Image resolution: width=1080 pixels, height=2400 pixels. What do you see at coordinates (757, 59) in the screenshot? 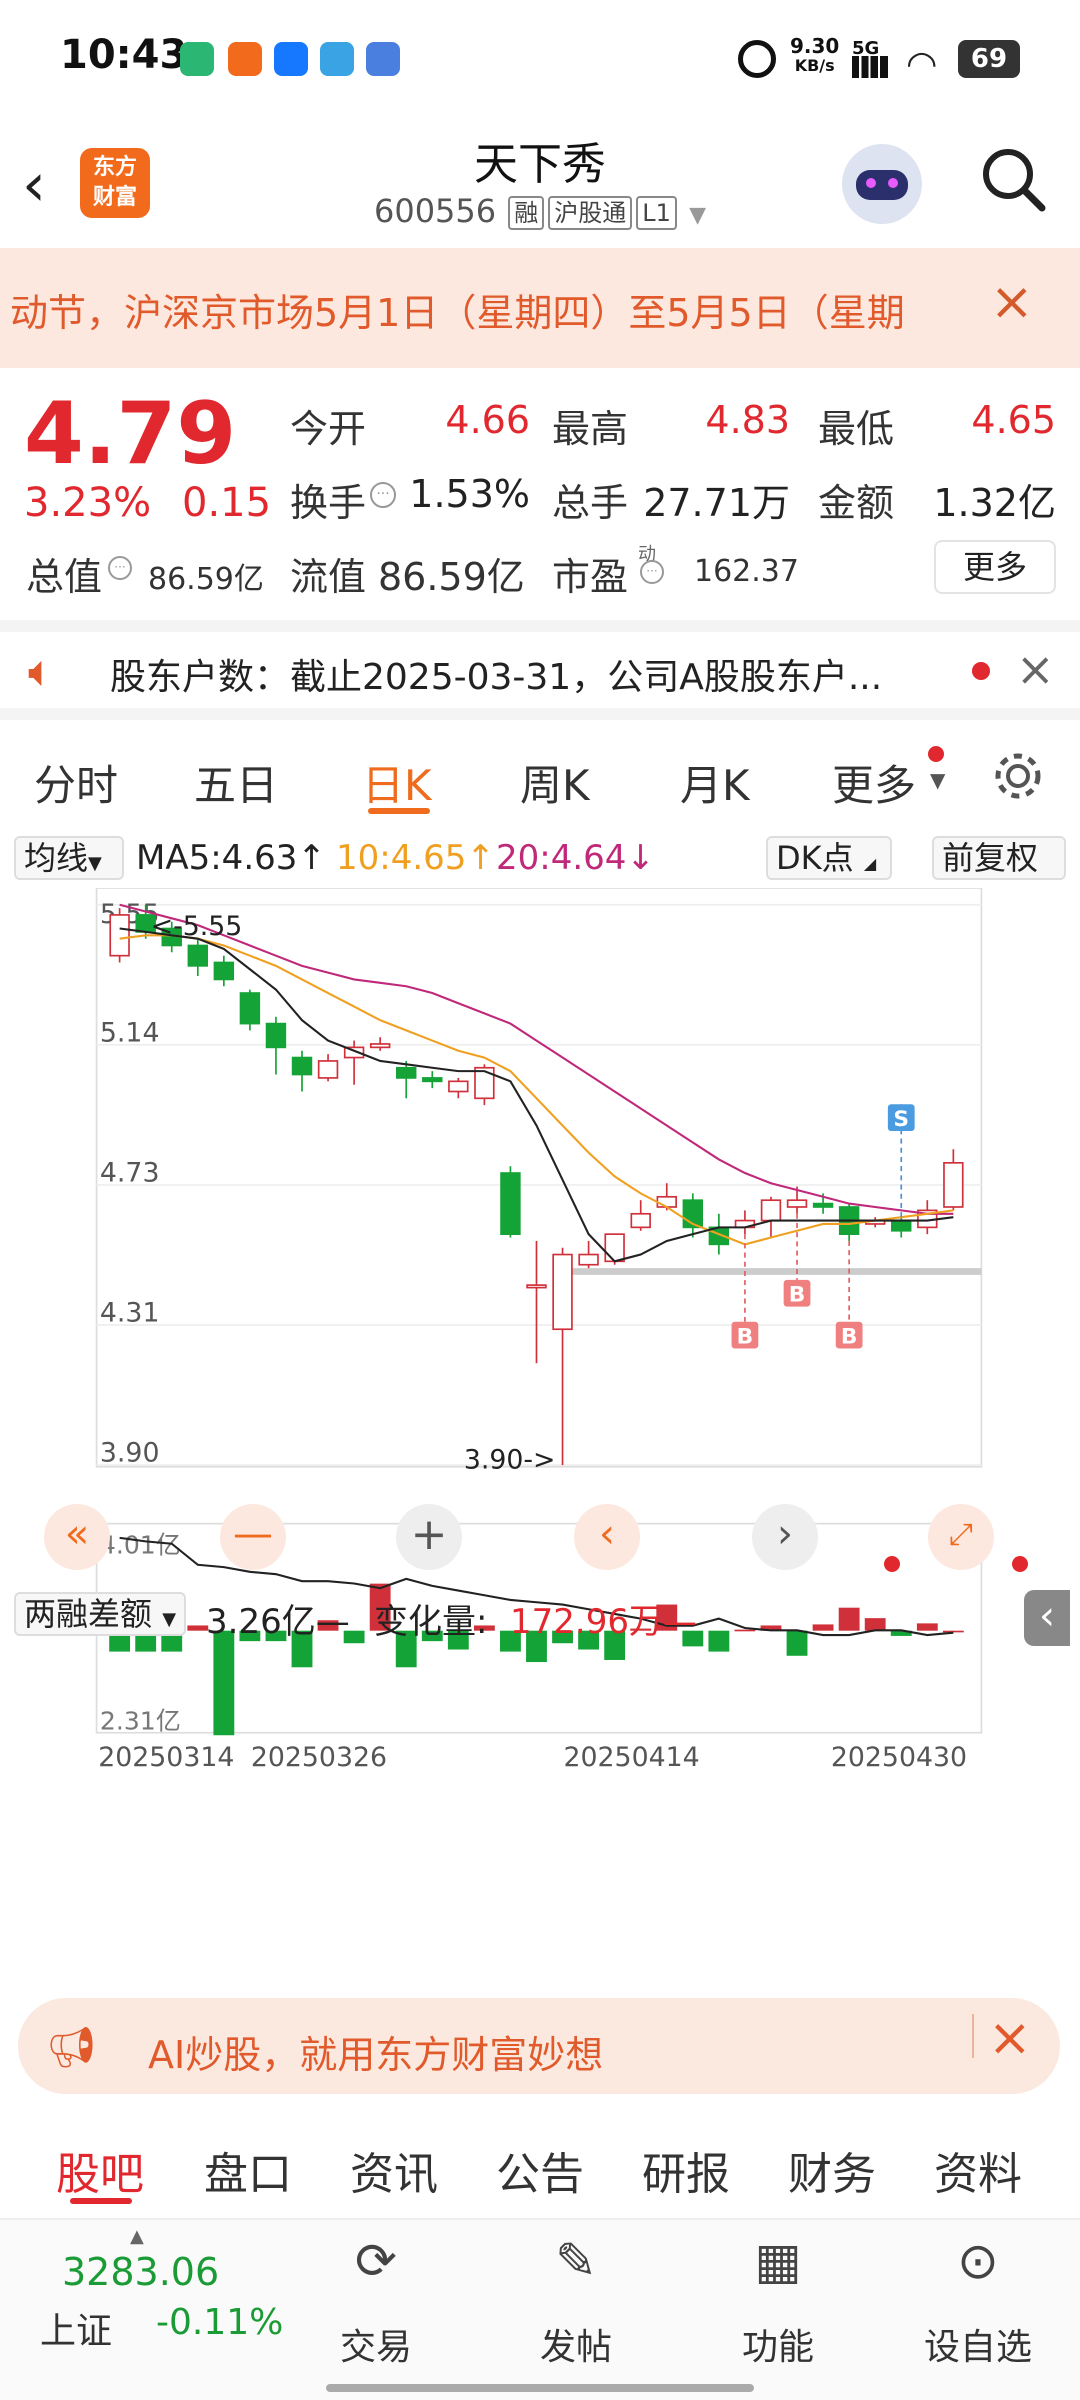
I see `alarm-icon` at bounding box center [757, 59].